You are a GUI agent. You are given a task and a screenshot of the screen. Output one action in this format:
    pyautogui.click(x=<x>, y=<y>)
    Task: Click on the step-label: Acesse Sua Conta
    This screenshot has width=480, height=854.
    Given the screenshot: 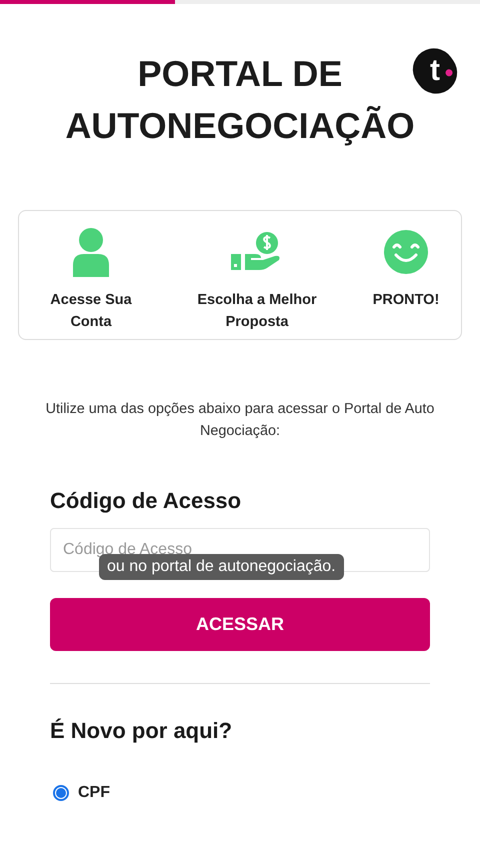 What is the action you would take?
    pyautogui.click(x=91, y=311)
    